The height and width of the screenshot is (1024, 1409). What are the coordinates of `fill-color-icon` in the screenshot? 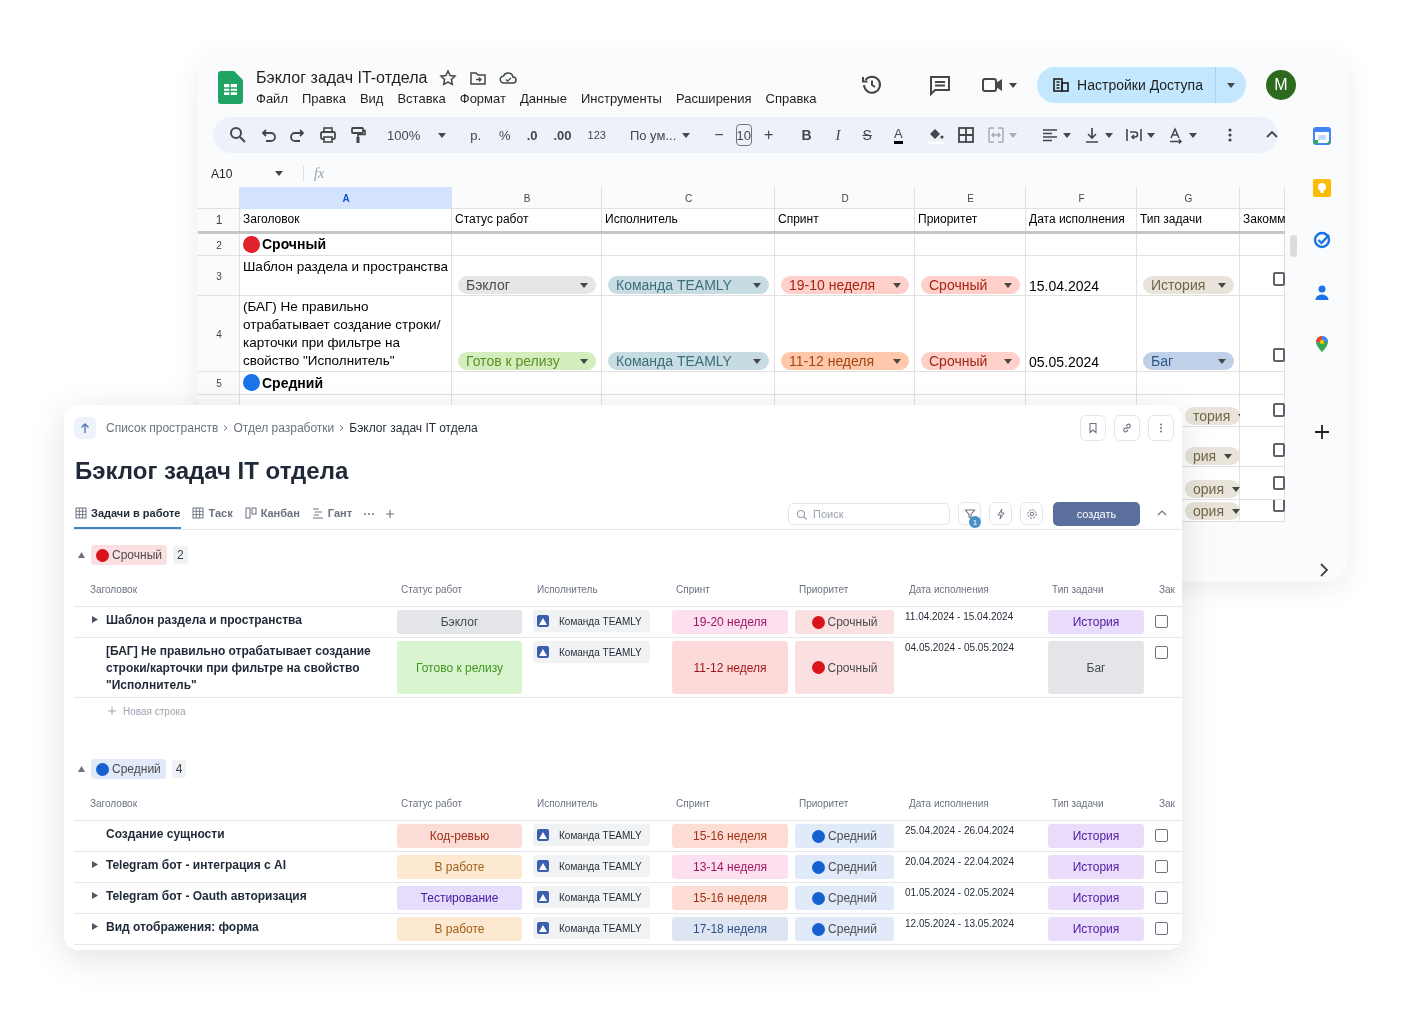 It's located at (935, 135).